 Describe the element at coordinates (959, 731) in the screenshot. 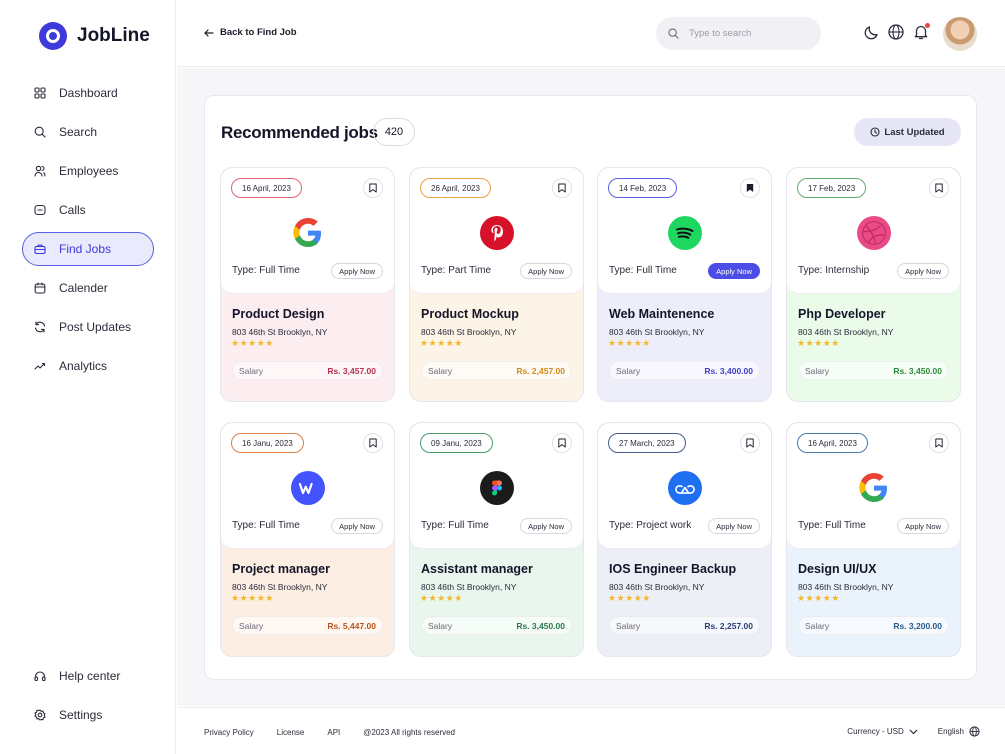

I see `language-selector: English` at that location.